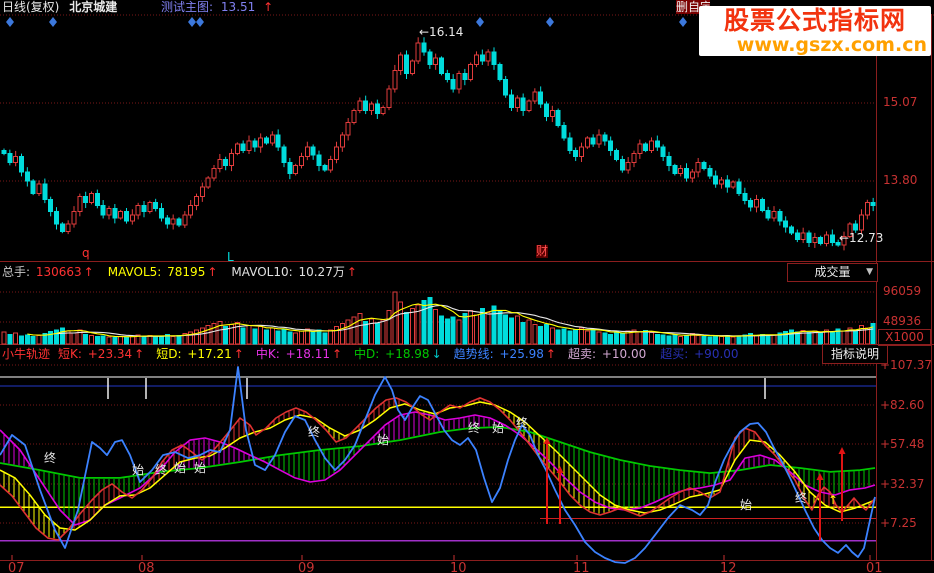 The width and height of the screenshot is (934, 573). Describe the element at coordinates (321, 272) in the screenshot. I see `volume-ma-value: 10.27万` at that location.